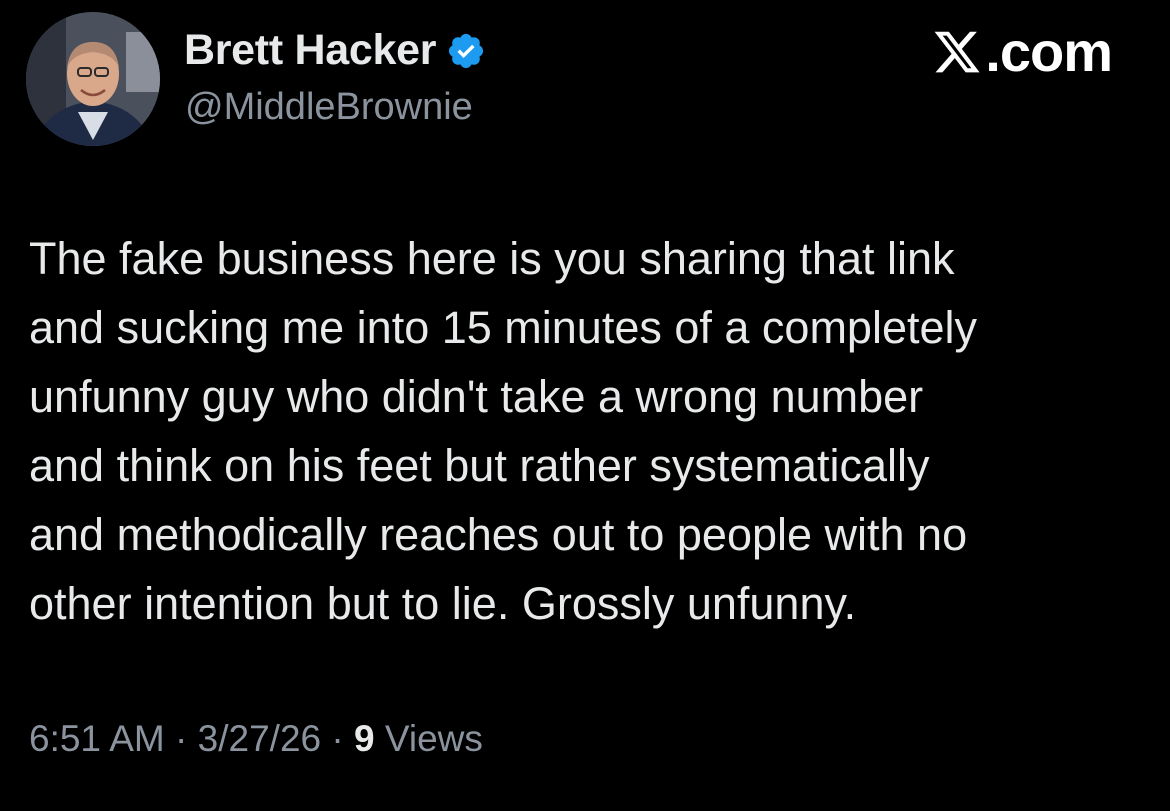 The image size is (1170, 811). What do you see at coordinates (1049, 51) in the screenshot?
I see `brand-domain: .com` at bounding box center [1049, 51].